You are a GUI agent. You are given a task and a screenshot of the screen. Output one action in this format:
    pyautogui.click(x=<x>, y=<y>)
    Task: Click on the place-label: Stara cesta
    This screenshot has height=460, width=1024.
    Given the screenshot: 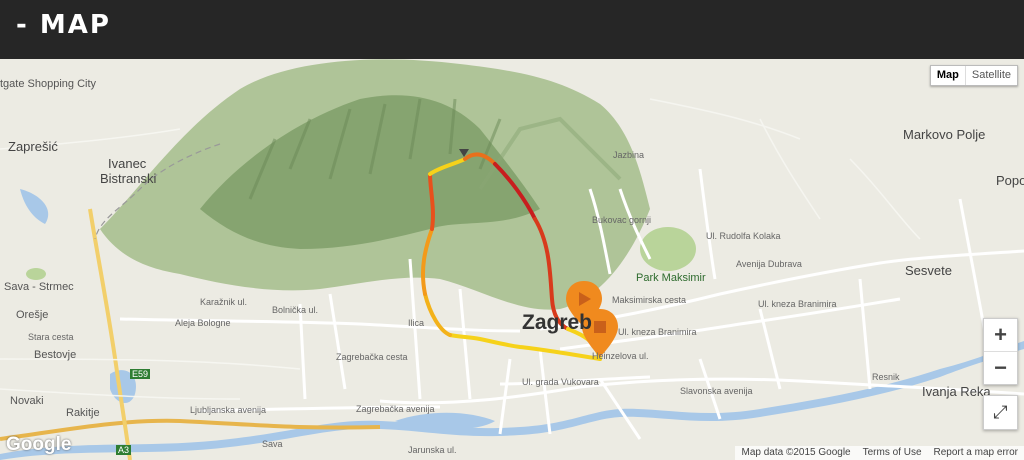 What is the action you would take?
    pyautogui.click(x=51, y=337)
    